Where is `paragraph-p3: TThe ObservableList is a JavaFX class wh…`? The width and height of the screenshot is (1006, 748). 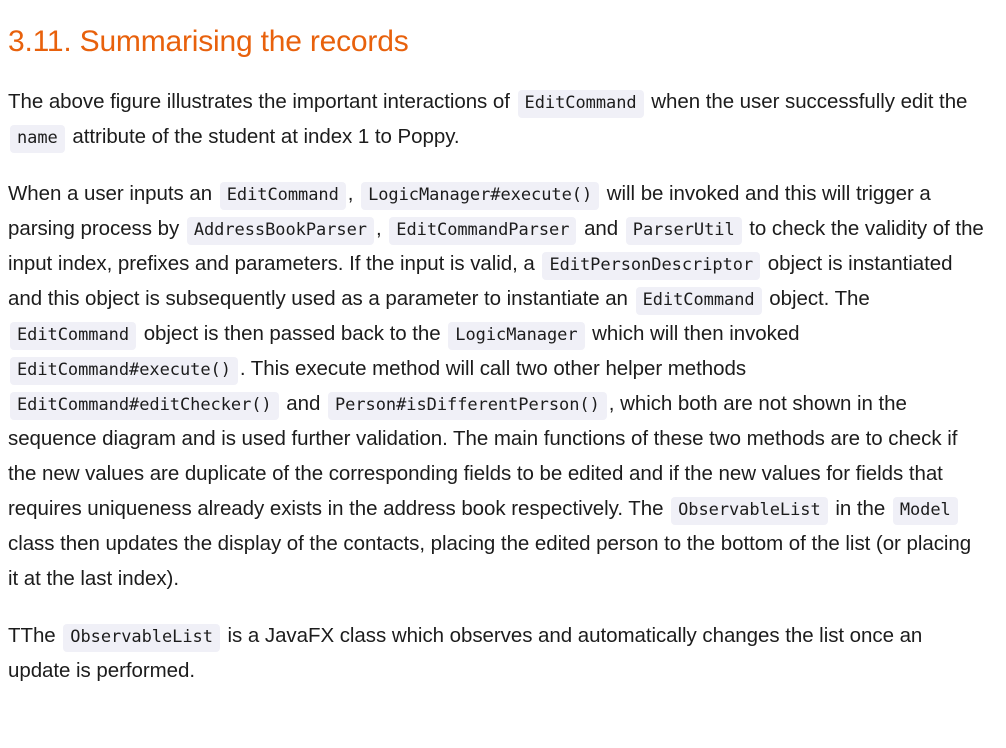 paragraph-p3: TThe ObservableList is a JavaFX class wh… is located at coordinates (496, 653).